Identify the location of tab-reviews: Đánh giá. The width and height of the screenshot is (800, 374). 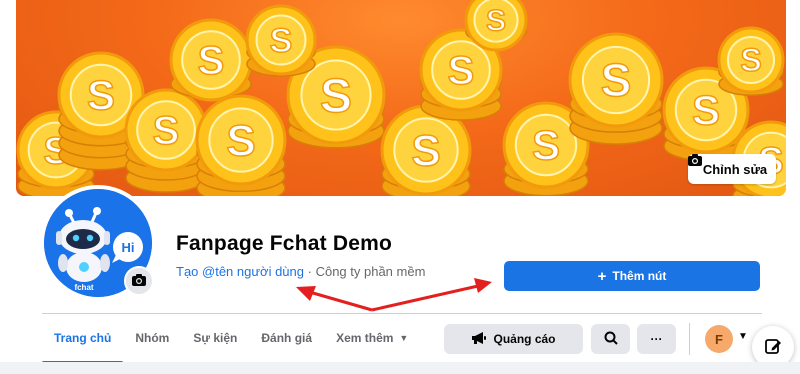
(286, 338).